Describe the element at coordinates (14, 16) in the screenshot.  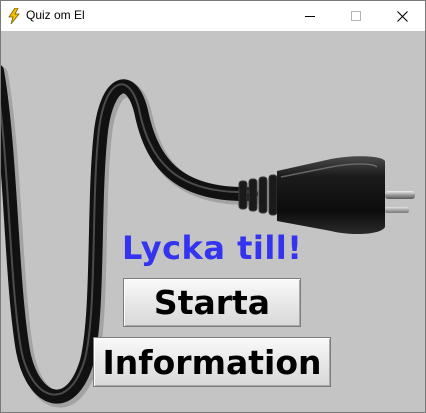
I see `lightning-bolt-icon` at that location.